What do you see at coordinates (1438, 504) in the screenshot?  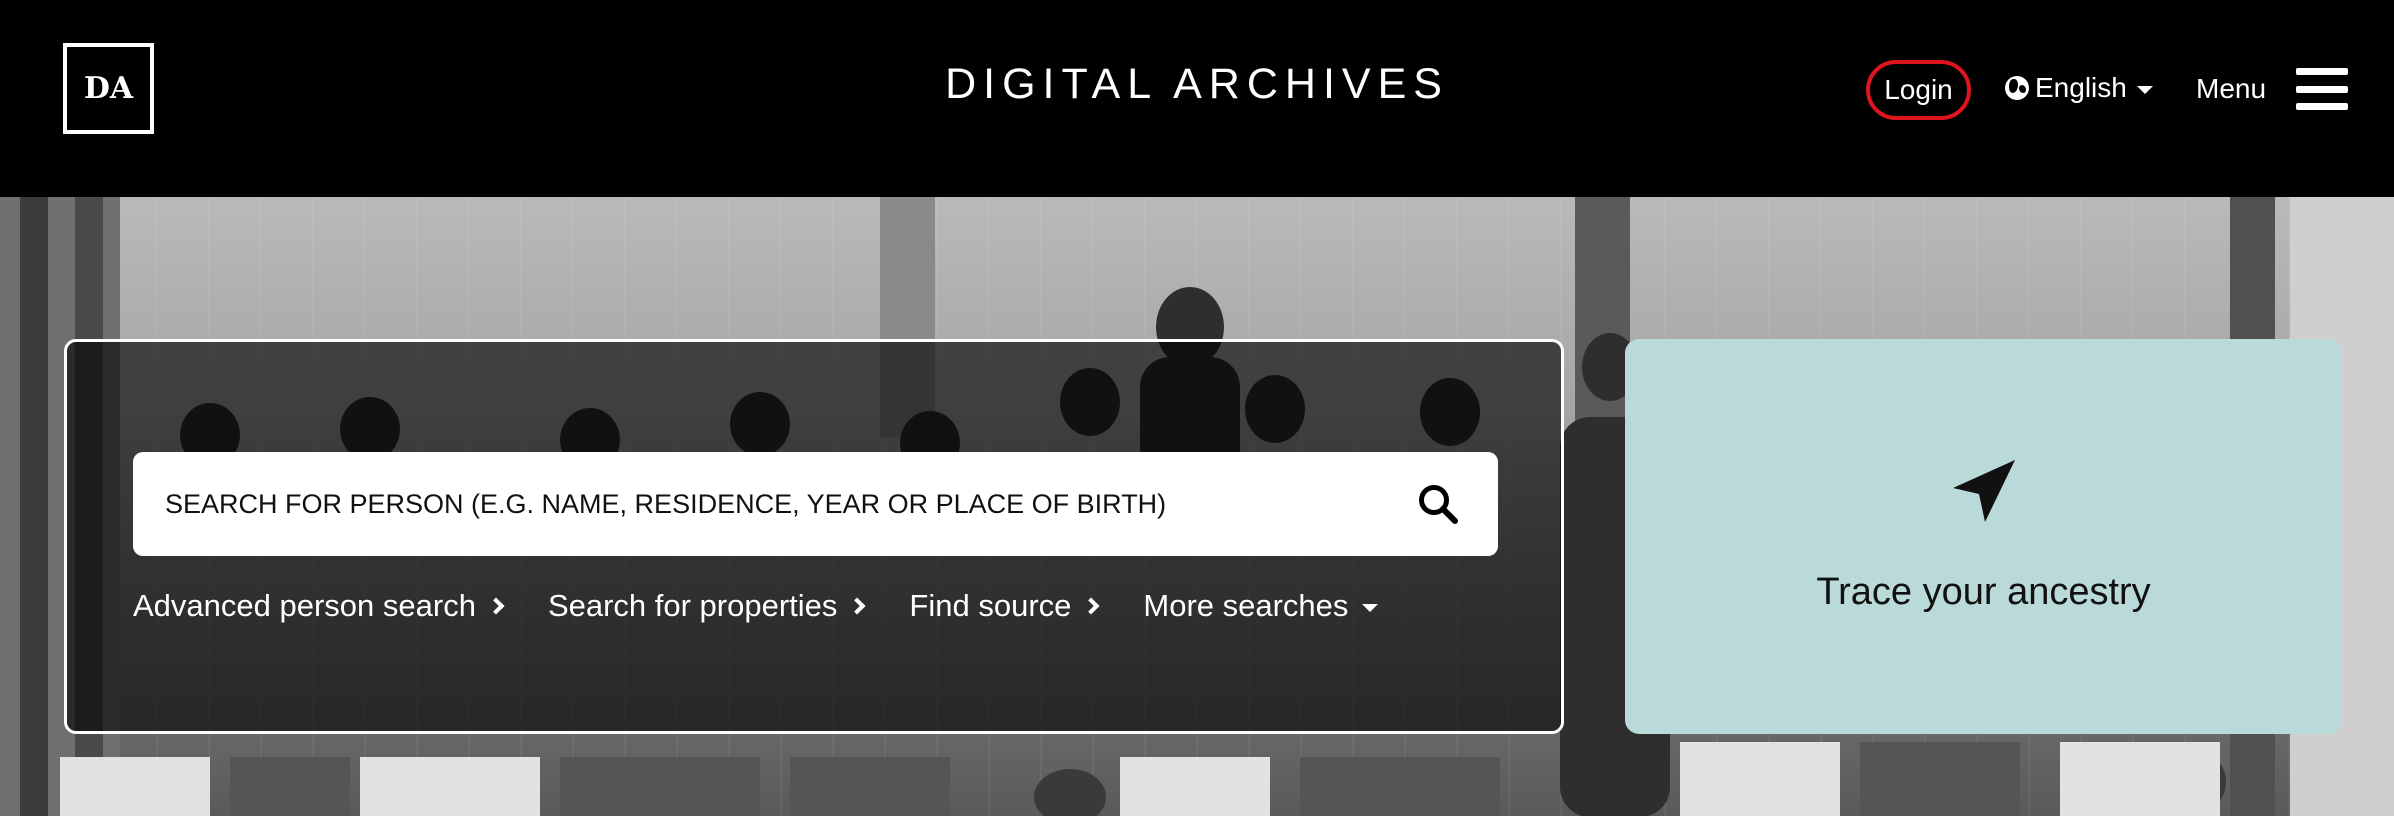 I see `search-icon` at bounding box center [1438, 504].